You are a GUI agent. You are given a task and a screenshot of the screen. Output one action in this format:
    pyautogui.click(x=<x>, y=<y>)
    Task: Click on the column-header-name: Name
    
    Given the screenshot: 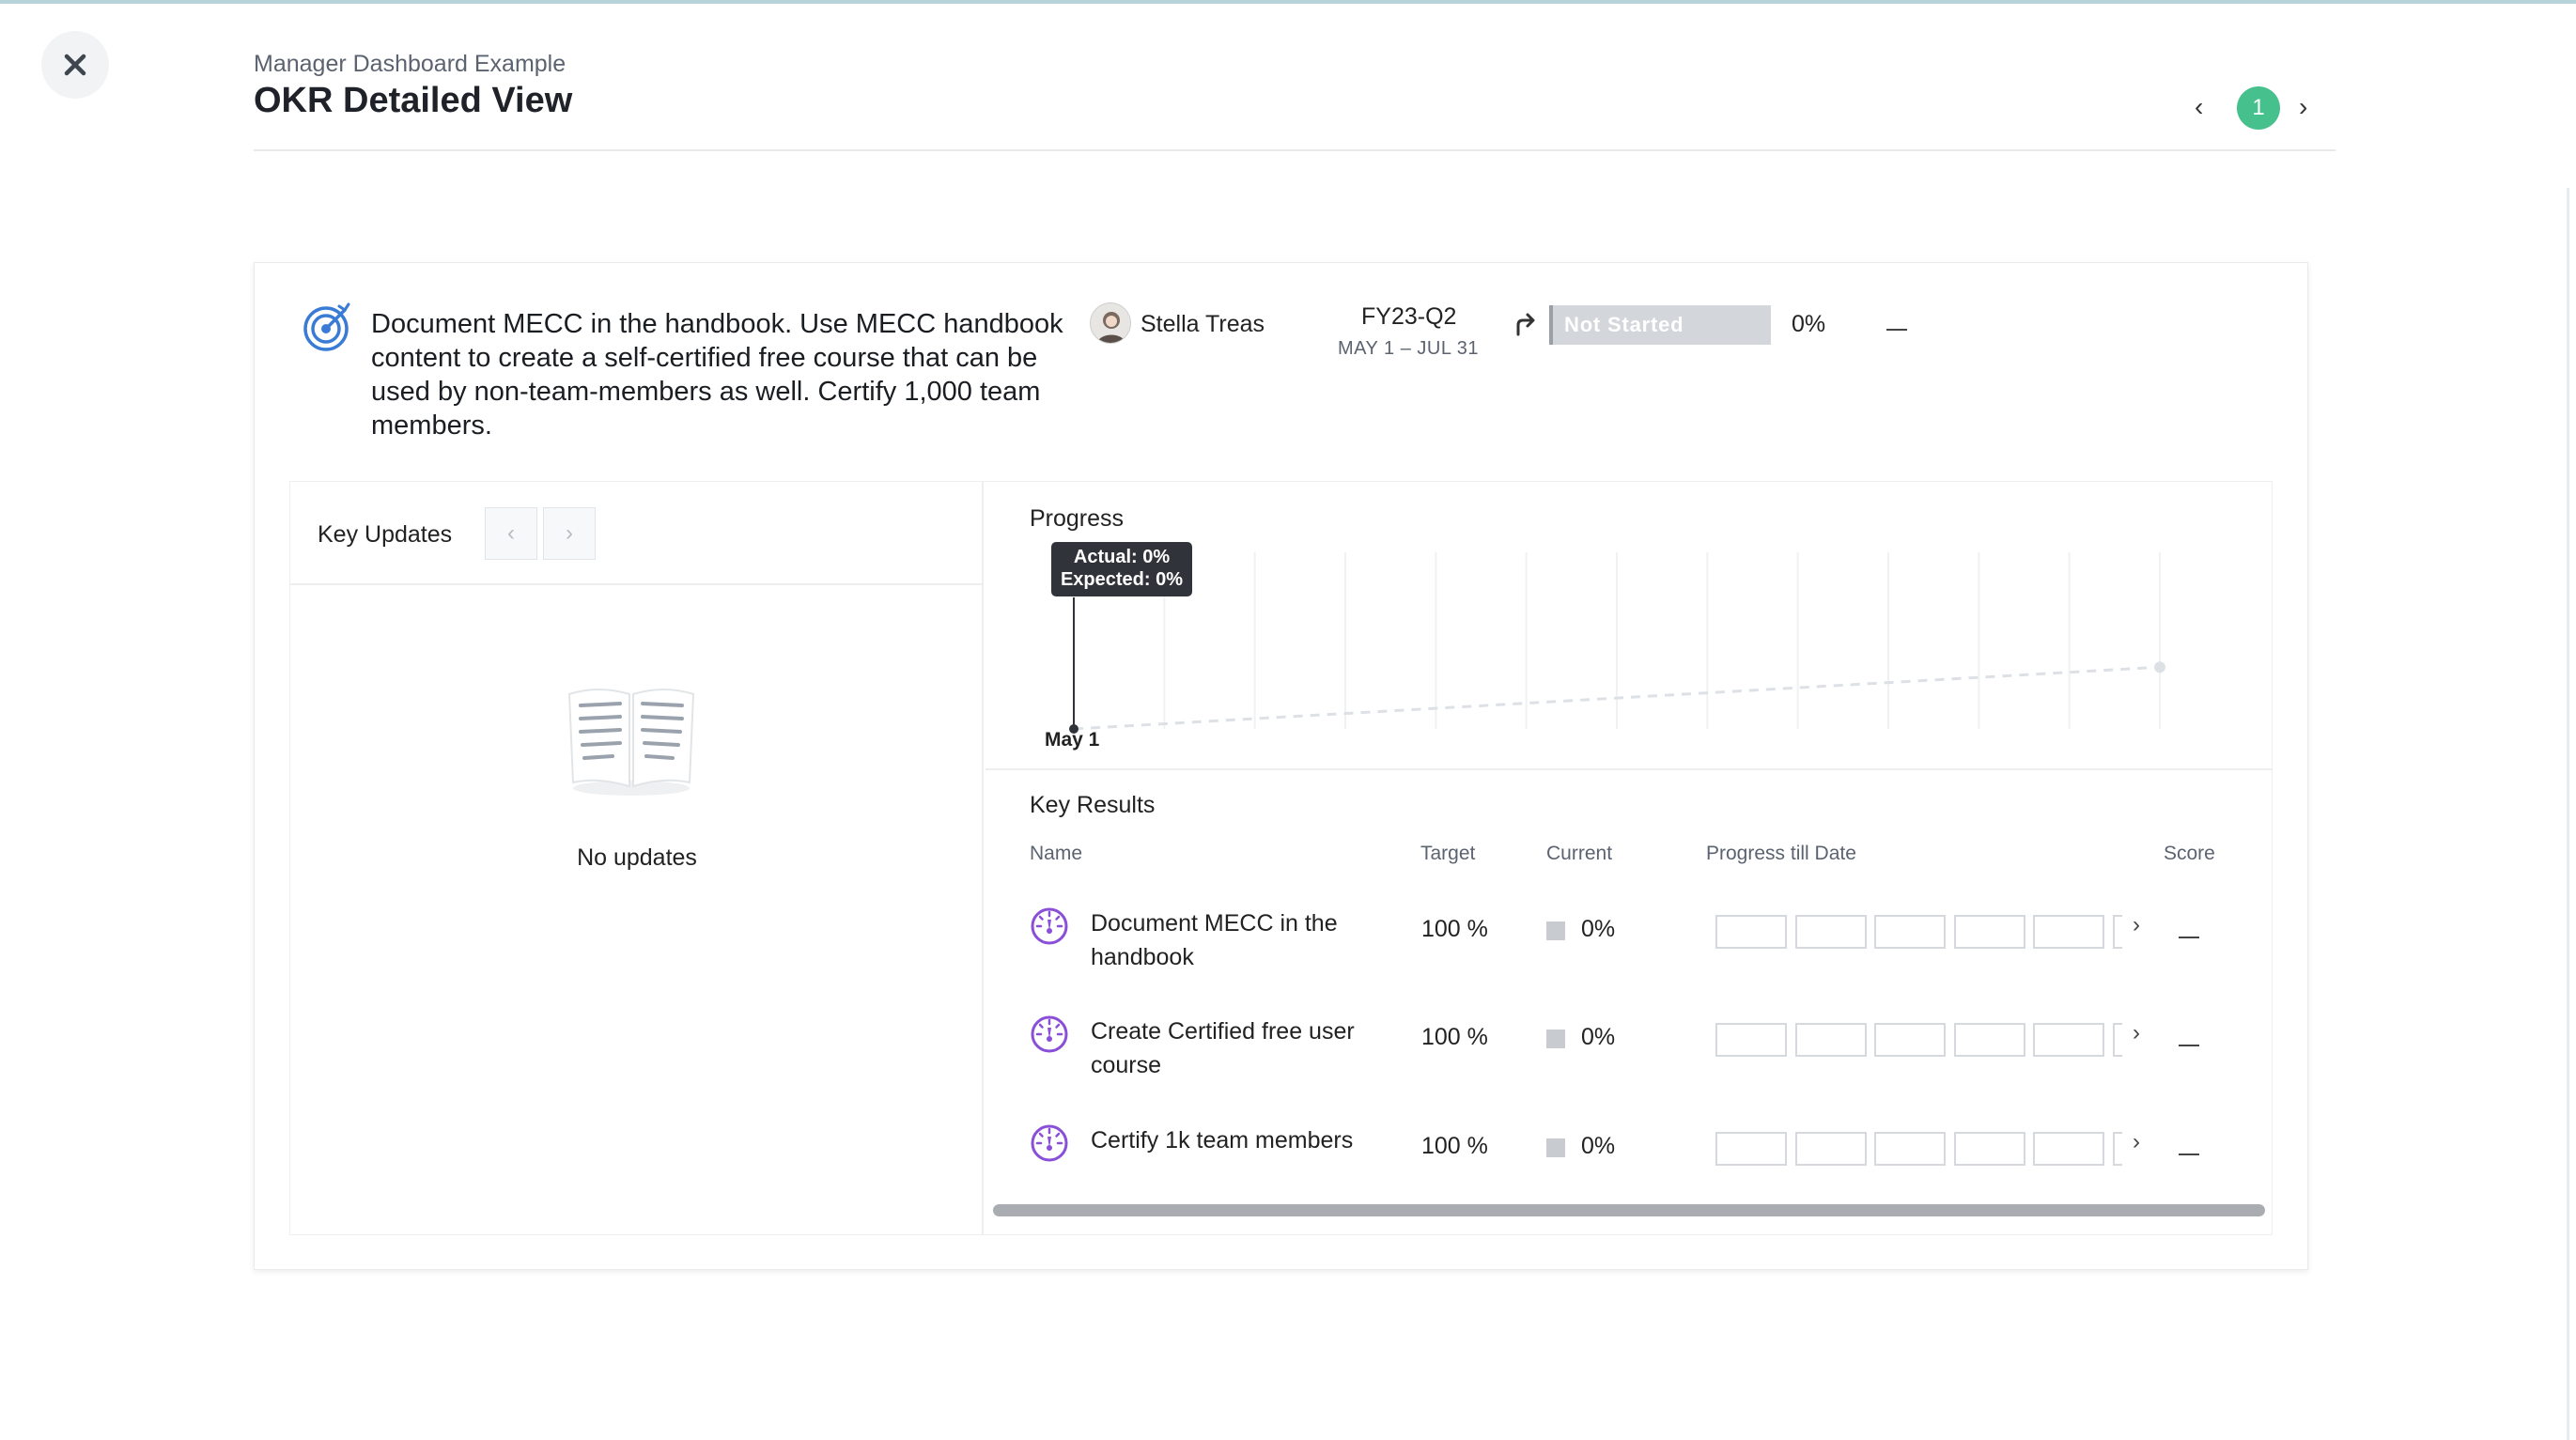 What is the action you would take?
    pyautogui.click(x=1056, y=853)
    